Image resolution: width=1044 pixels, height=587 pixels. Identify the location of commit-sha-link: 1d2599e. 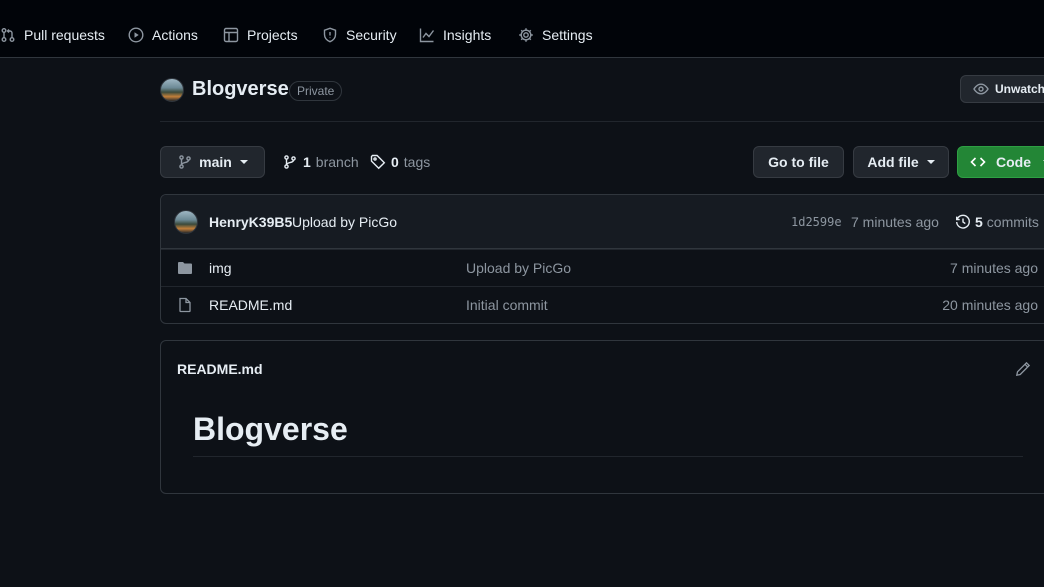
(816, 222).